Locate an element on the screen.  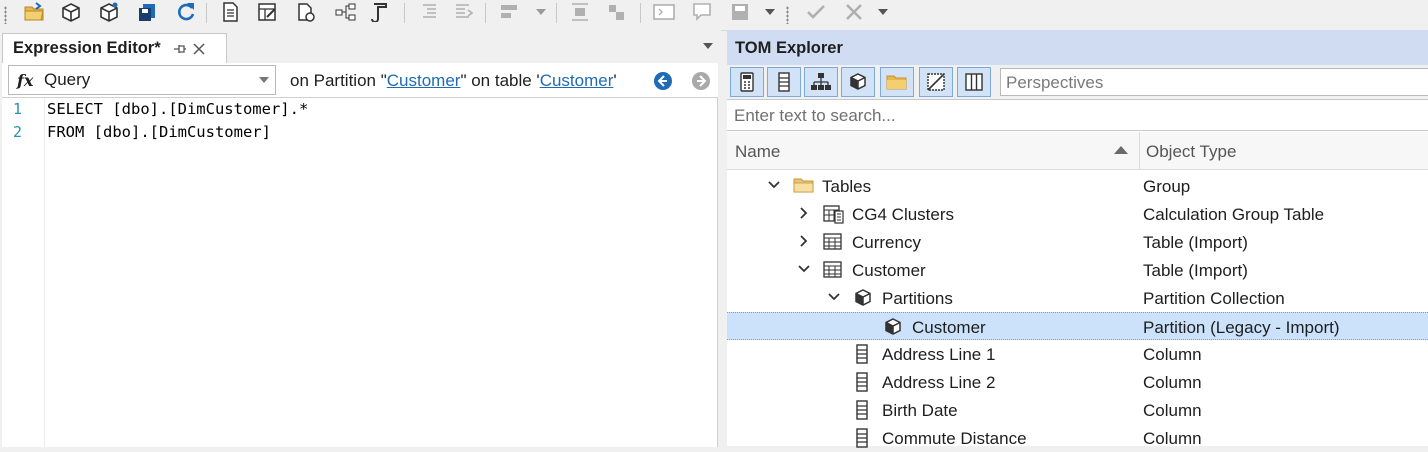
tab-title: Expression Editor* is located at coordinates (87, 48).